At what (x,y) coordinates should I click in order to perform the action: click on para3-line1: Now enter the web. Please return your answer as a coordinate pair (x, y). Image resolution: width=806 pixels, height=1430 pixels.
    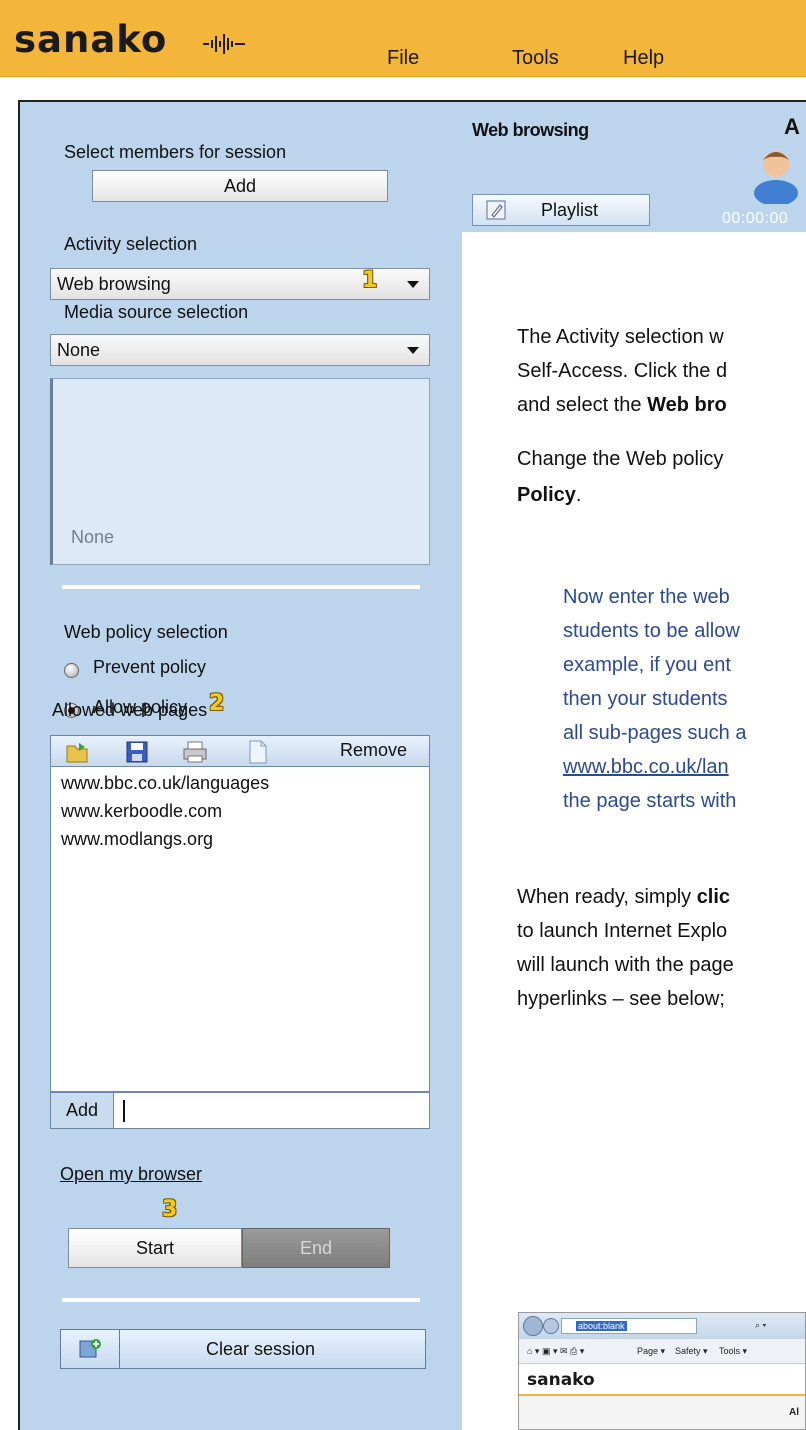
    Looking at the image, I should click on (646, 597).